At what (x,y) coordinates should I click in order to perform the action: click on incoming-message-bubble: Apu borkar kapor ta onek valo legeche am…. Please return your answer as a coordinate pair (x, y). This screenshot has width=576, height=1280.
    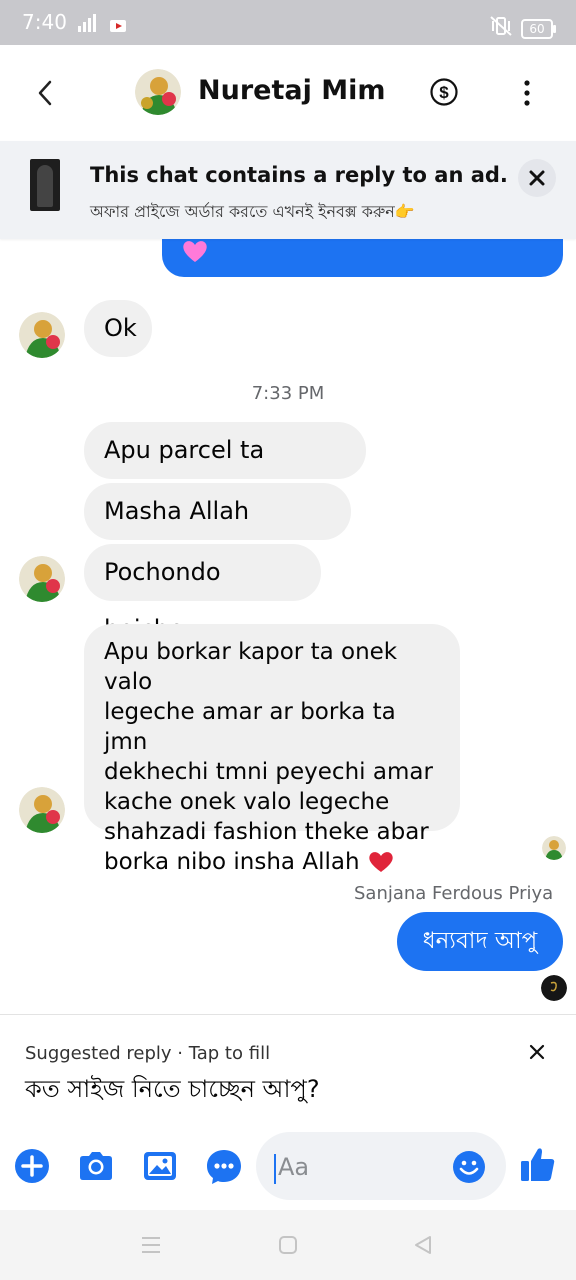
    Looking at the image, I should click on (272, 749).